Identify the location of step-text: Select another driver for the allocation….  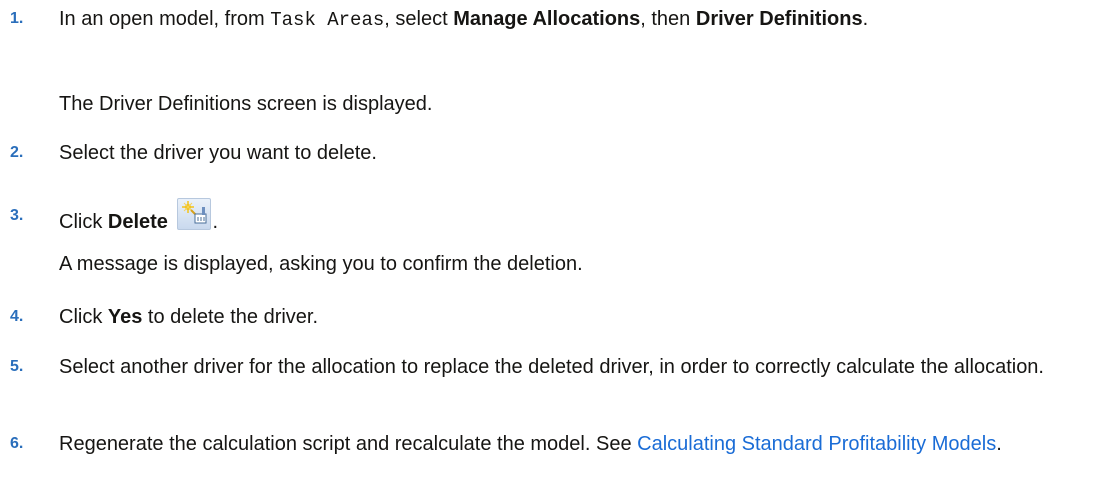
(551, 367).